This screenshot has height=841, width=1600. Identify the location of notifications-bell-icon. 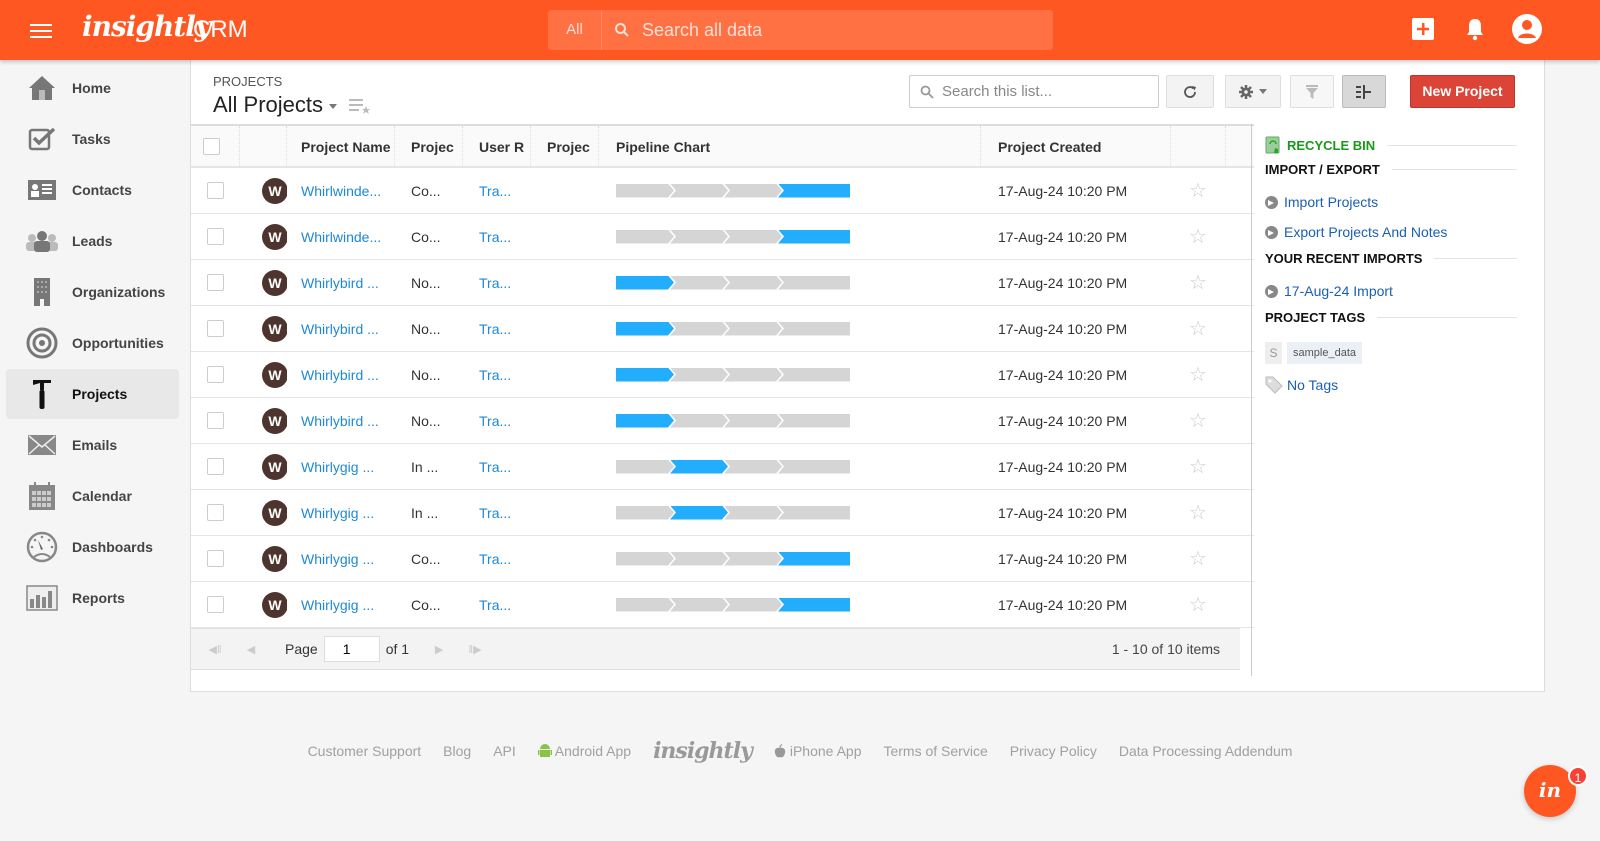
(1475, 29).